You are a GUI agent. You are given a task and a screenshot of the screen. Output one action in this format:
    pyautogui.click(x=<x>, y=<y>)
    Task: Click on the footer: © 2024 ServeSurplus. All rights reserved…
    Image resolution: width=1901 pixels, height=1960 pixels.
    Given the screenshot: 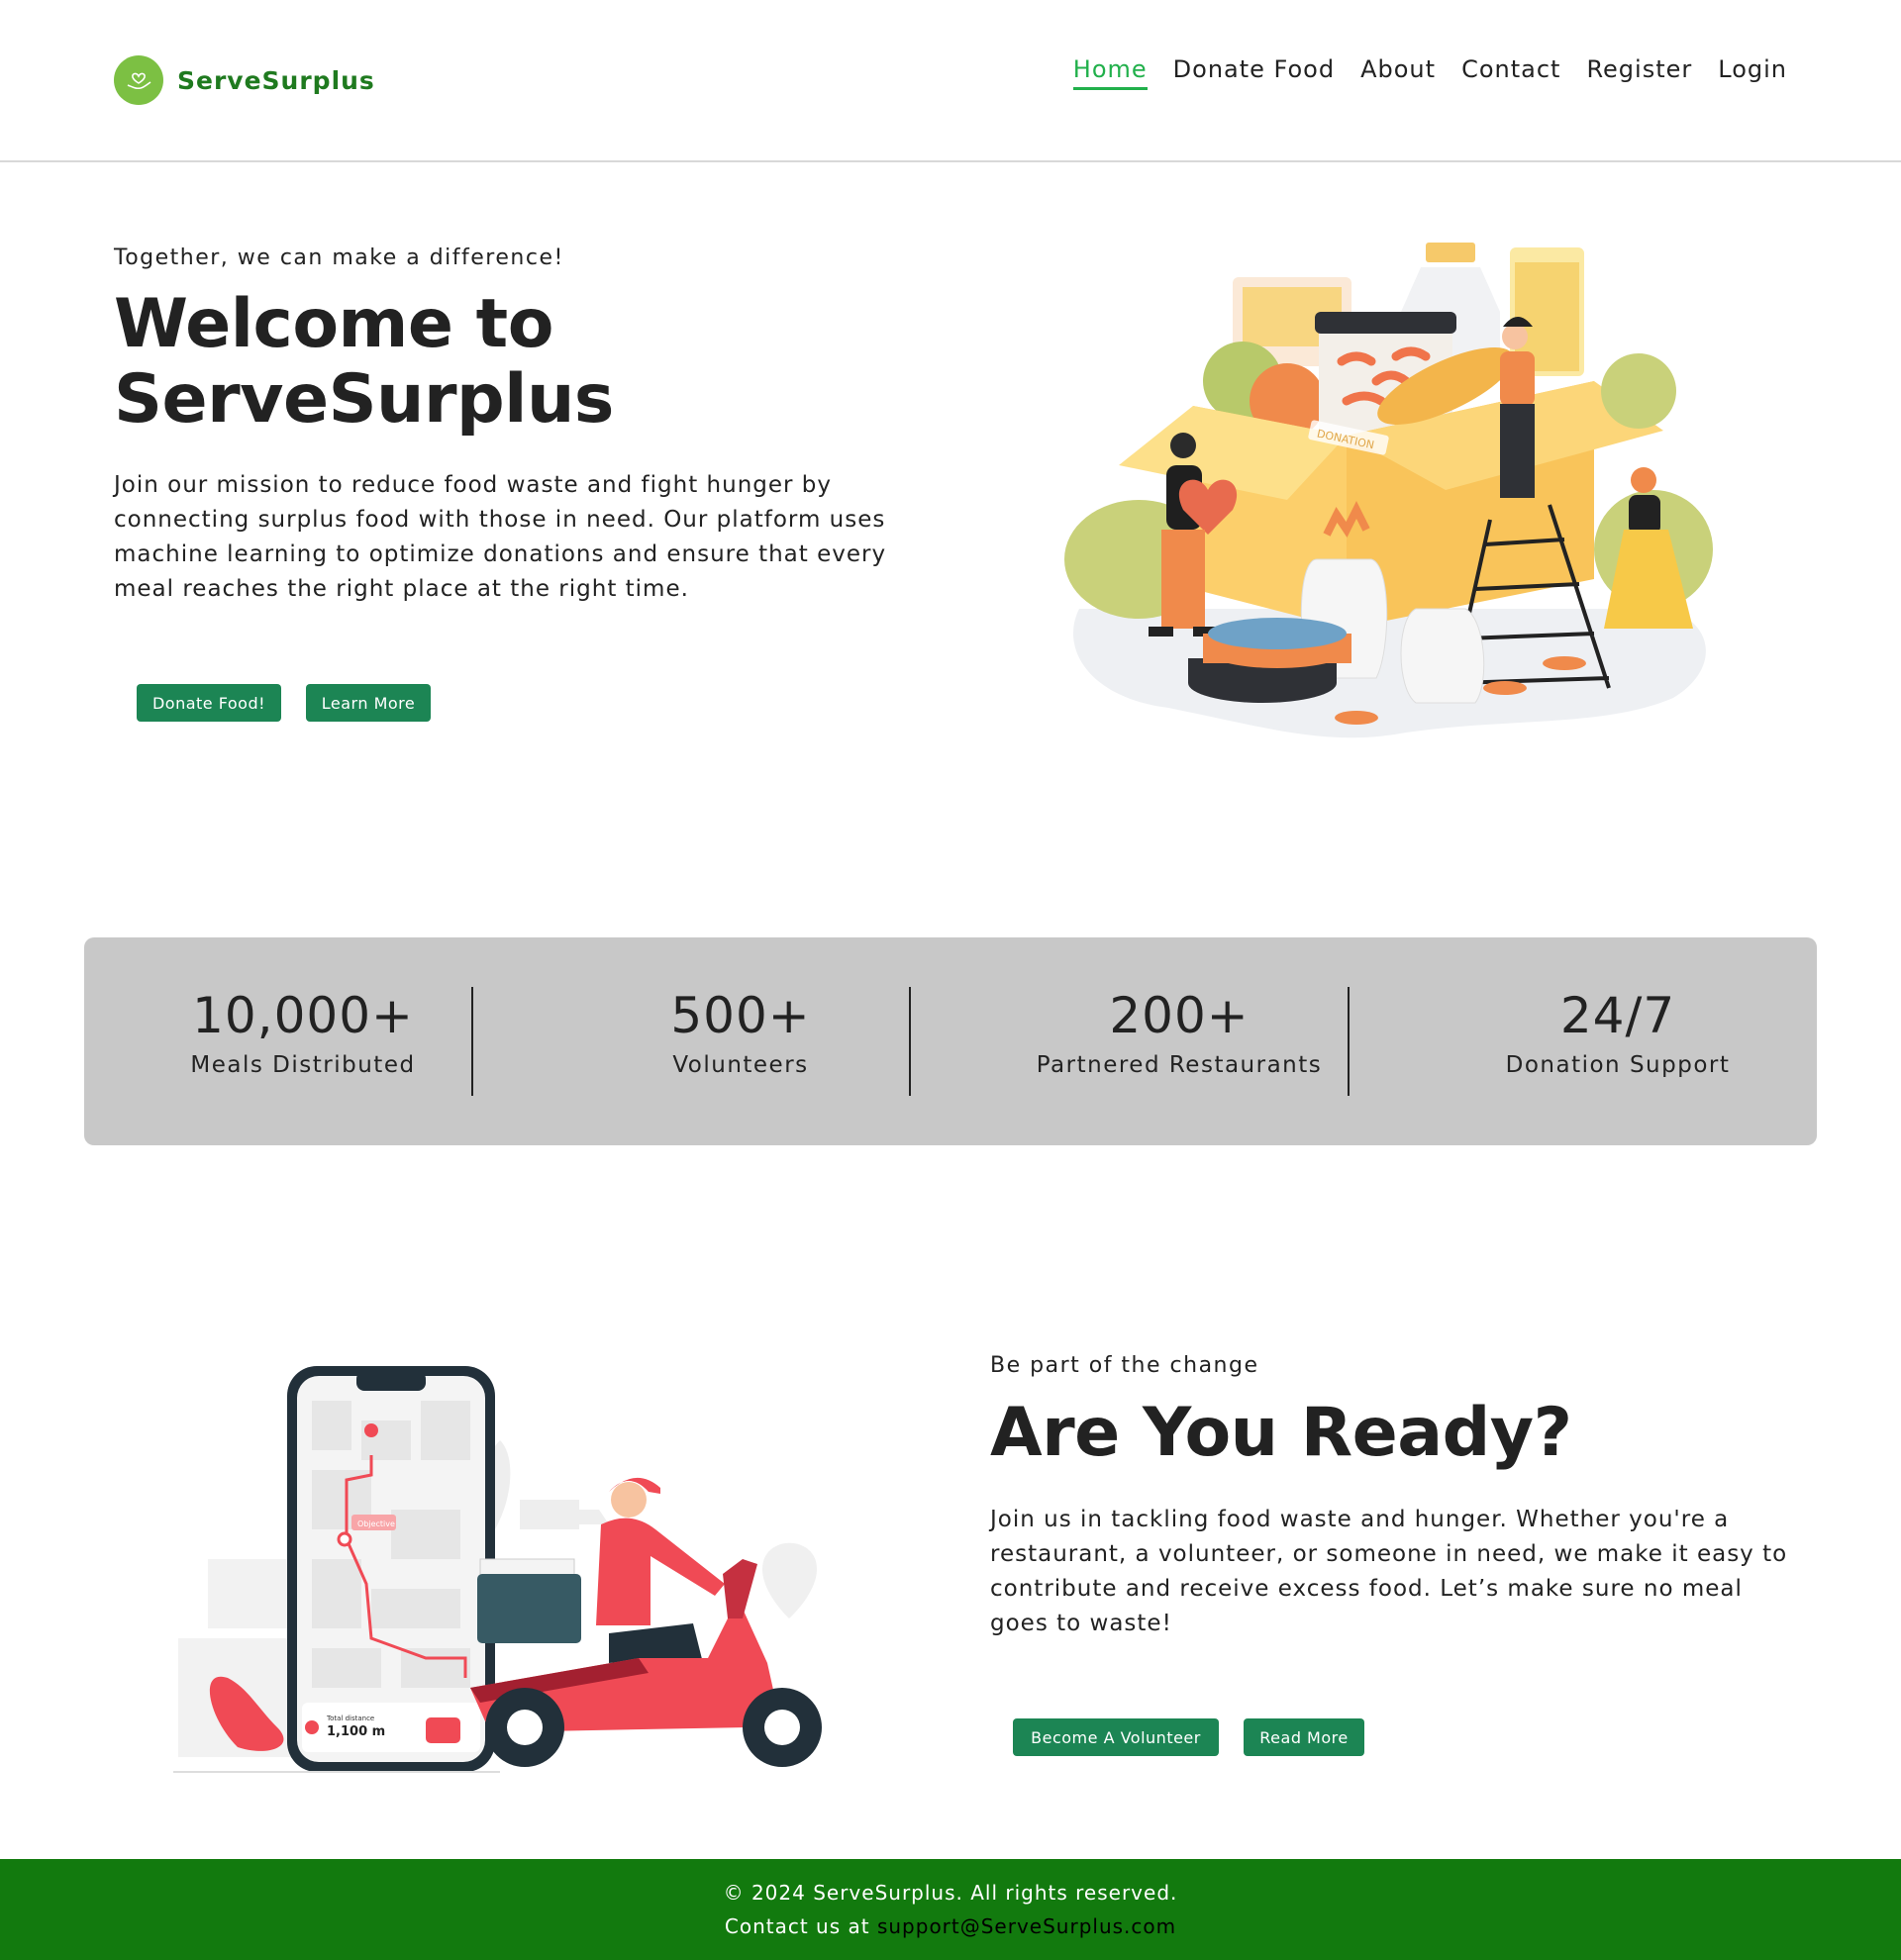 What is the action you would take?
    pyautogui.click(x=950, y=1909)
    